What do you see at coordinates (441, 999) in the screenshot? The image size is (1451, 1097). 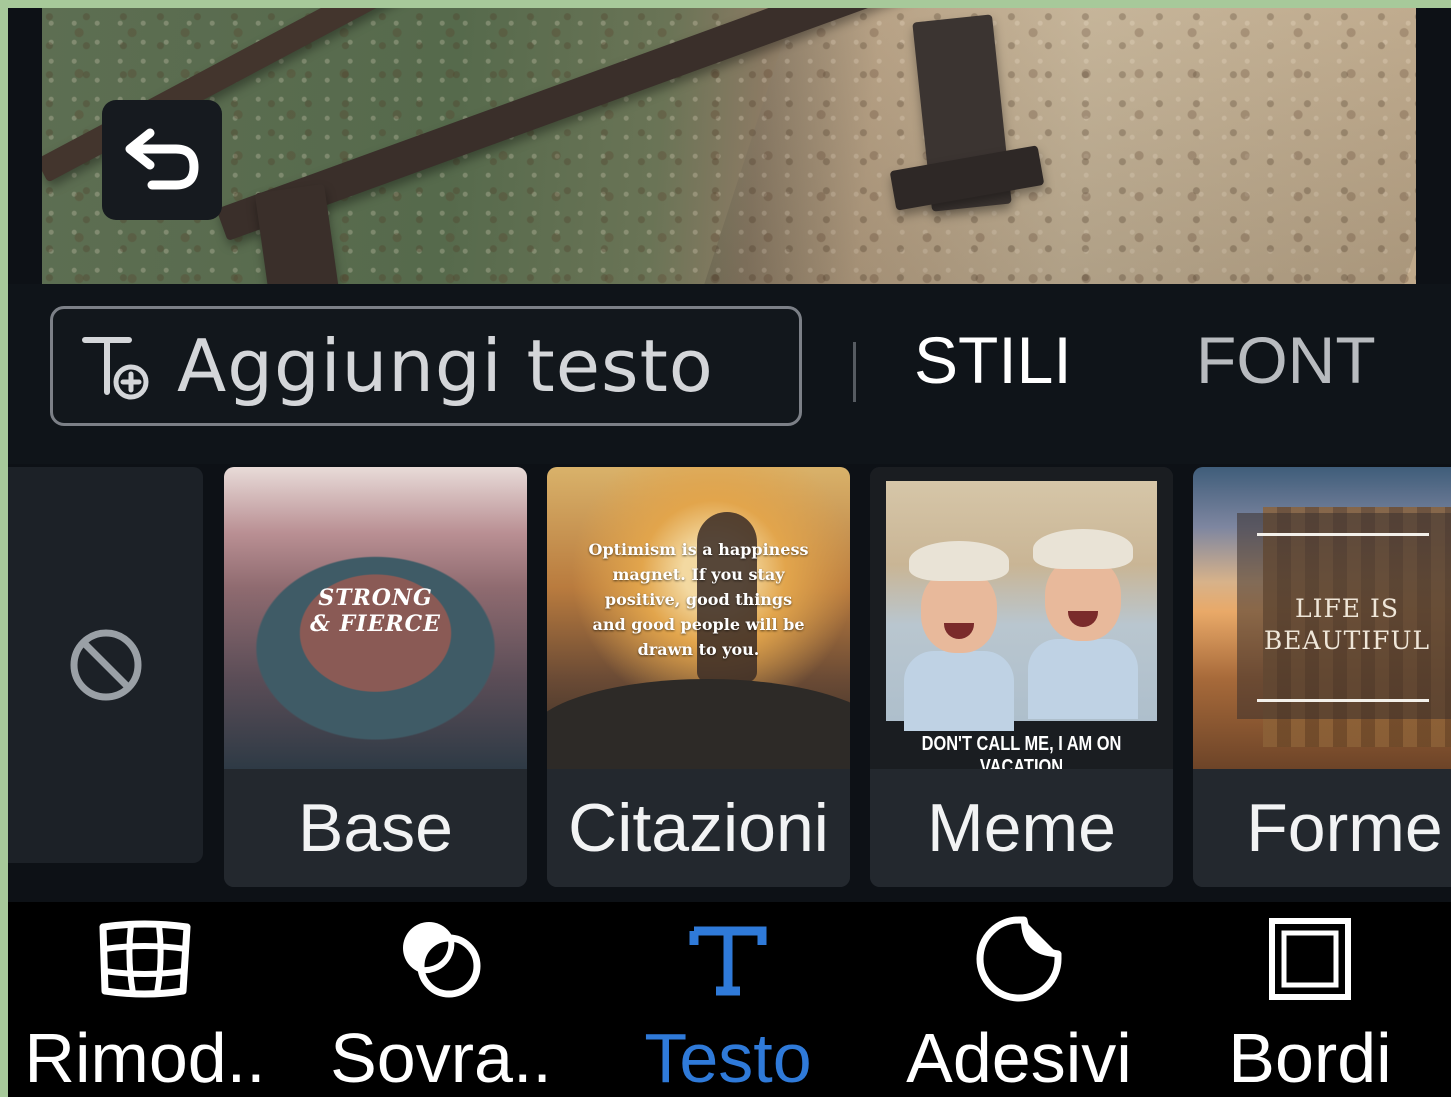 I see `nav-item-sovrapposizioni: Sovra..` at bounding box center [441, 999].